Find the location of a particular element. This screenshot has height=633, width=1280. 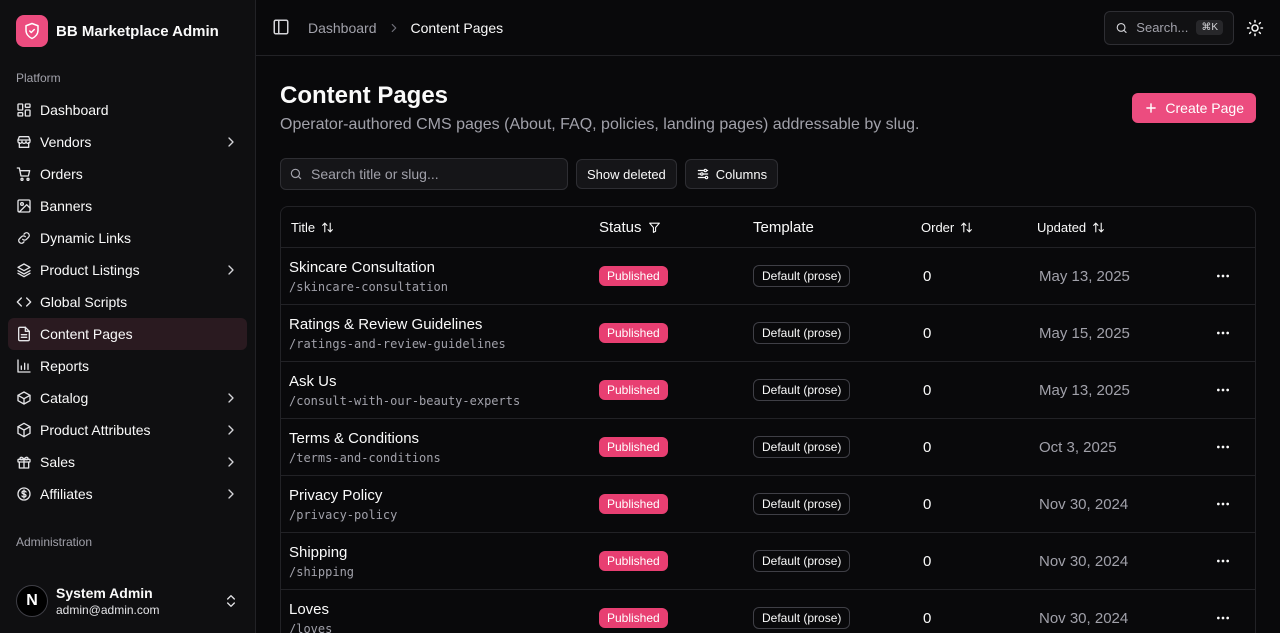

th-title-label: Title is located at coordinates (303, 227).